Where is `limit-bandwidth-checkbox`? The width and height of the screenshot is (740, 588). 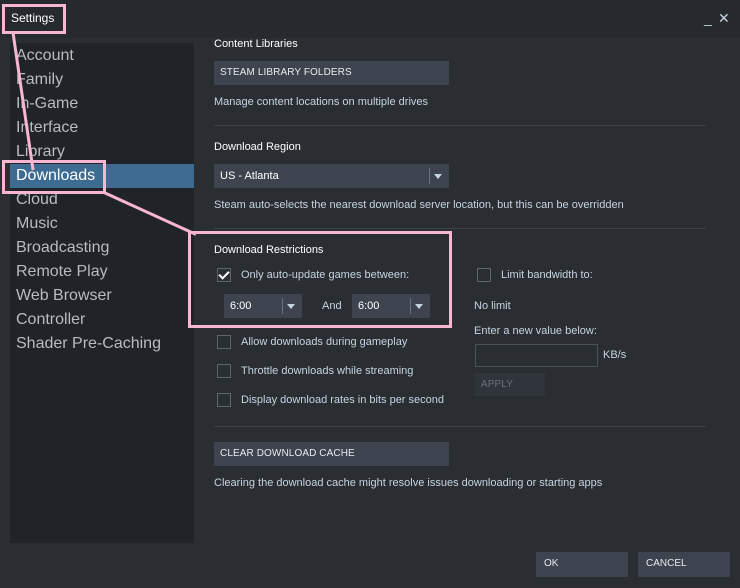
limit-bandwidth-checkbox is located at coordinates (484, 275).